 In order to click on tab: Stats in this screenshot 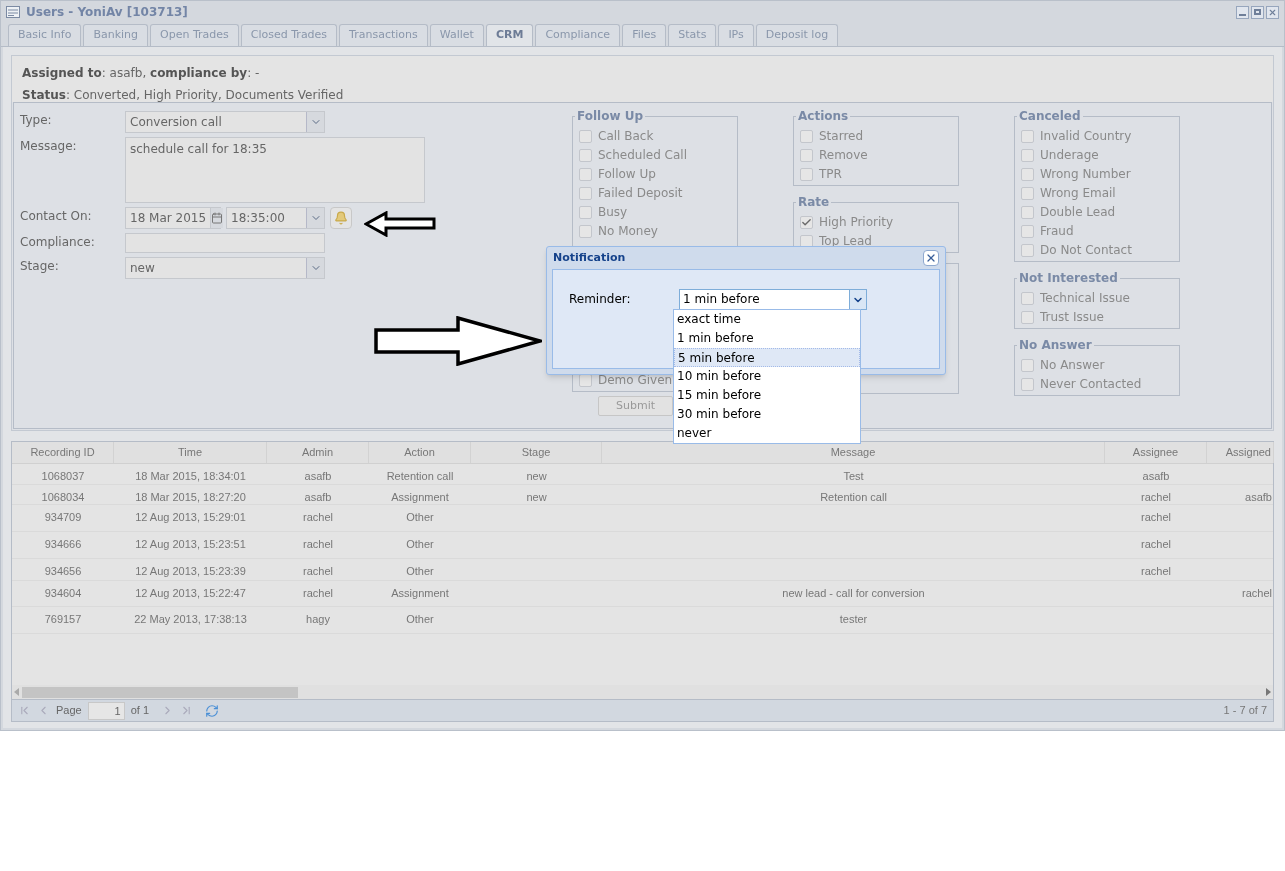, I will do `click(692, 35)`.